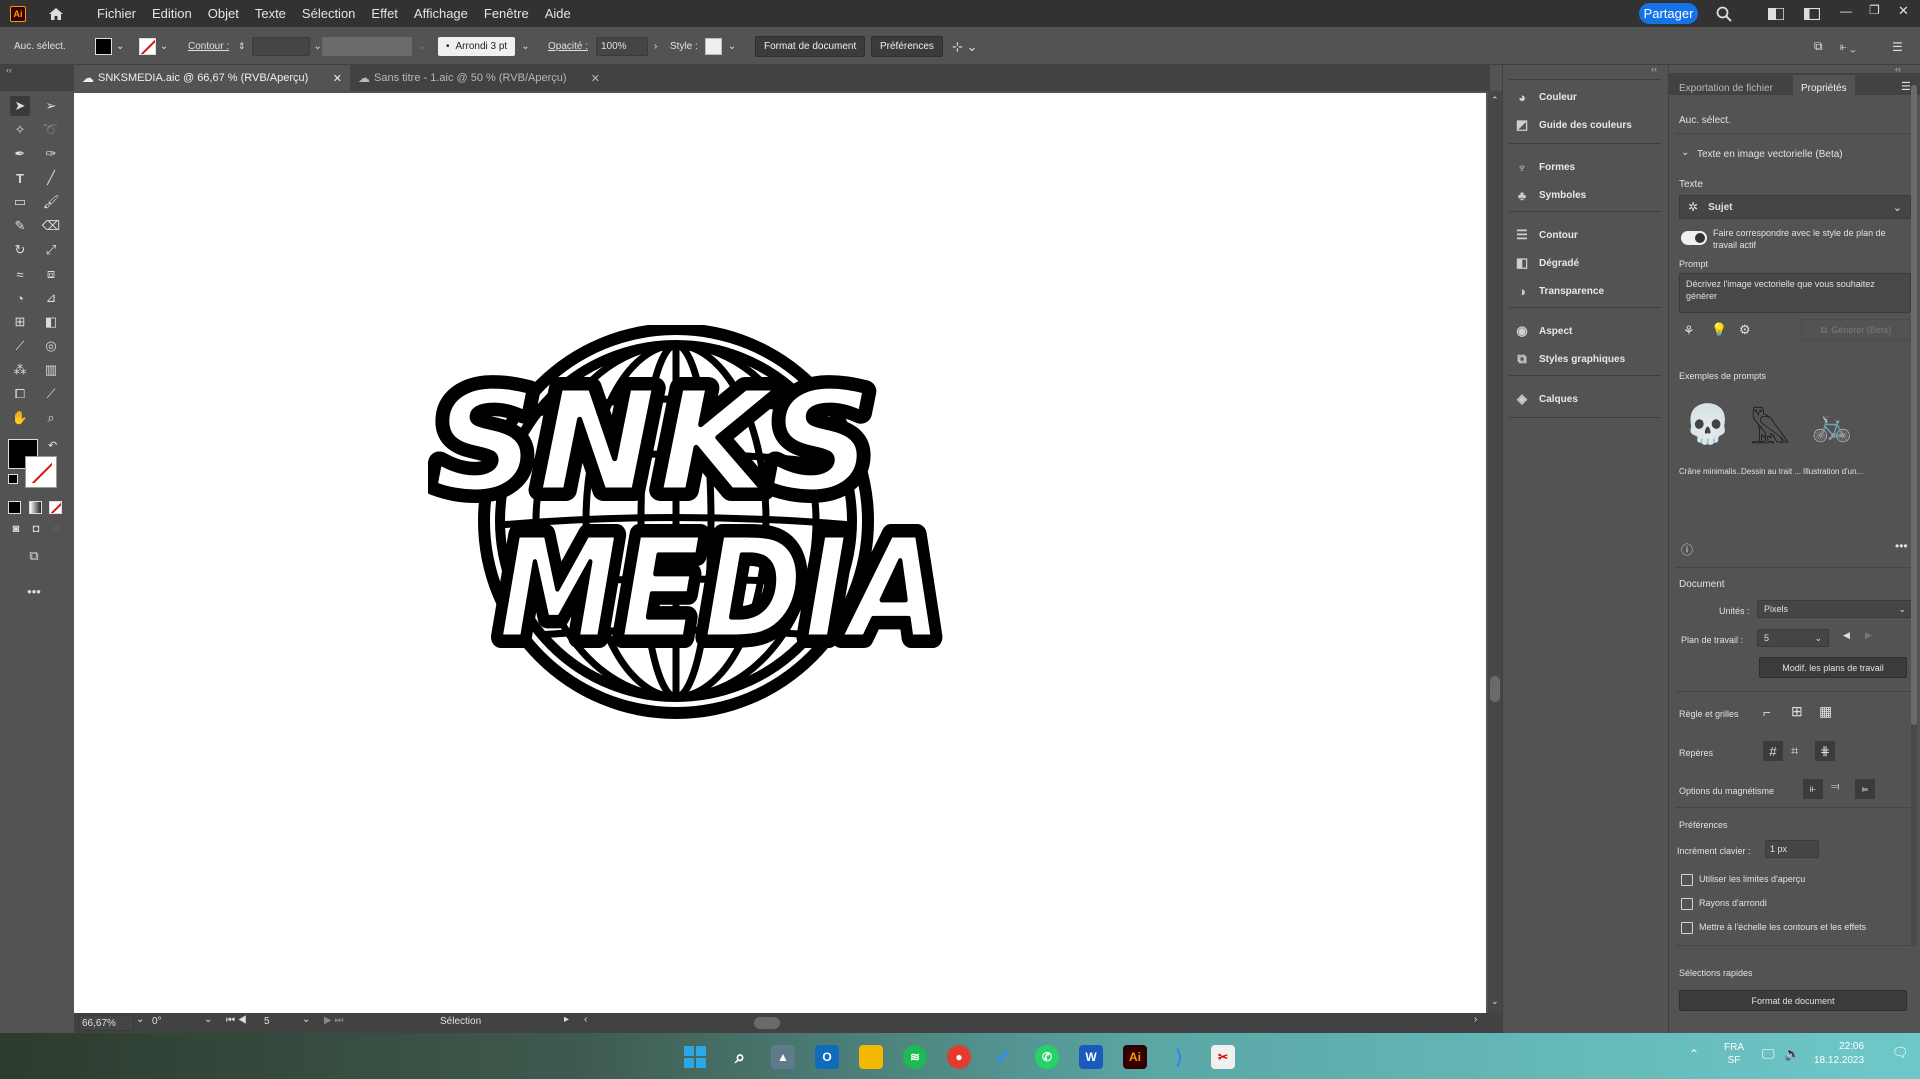 This screenshot has height=1079, width=1920. What do you see at coordinates (566, 1019) in the screenshot?
I see `status-menu-icon: ▸` at bounding box center [566, 1019].